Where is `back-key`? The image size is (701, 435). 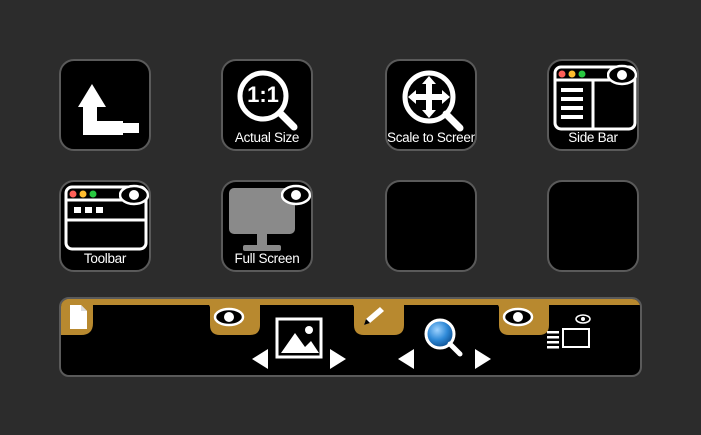 back-key is located at coordinates (105, 105).